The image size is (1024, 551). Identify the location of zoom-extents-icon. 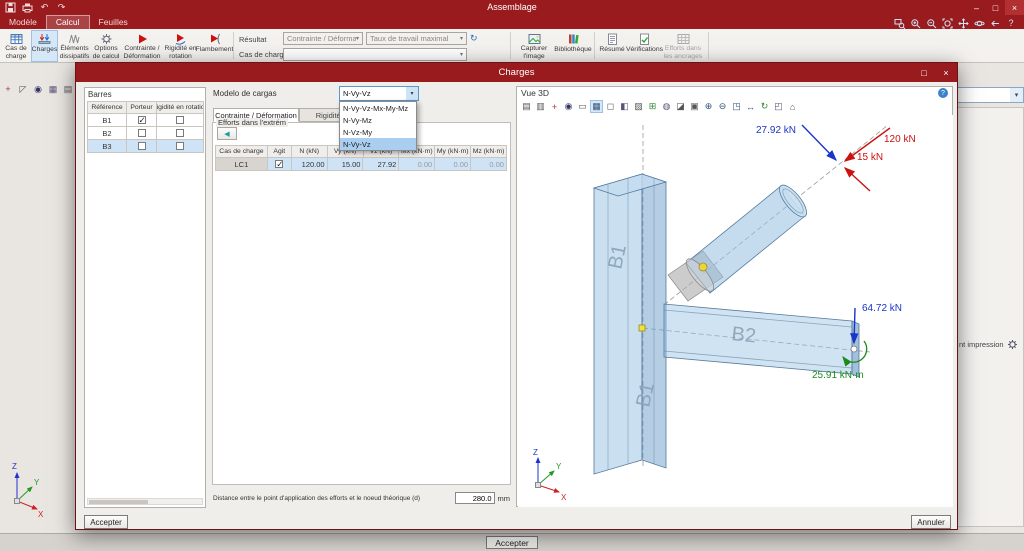
(947, 23).